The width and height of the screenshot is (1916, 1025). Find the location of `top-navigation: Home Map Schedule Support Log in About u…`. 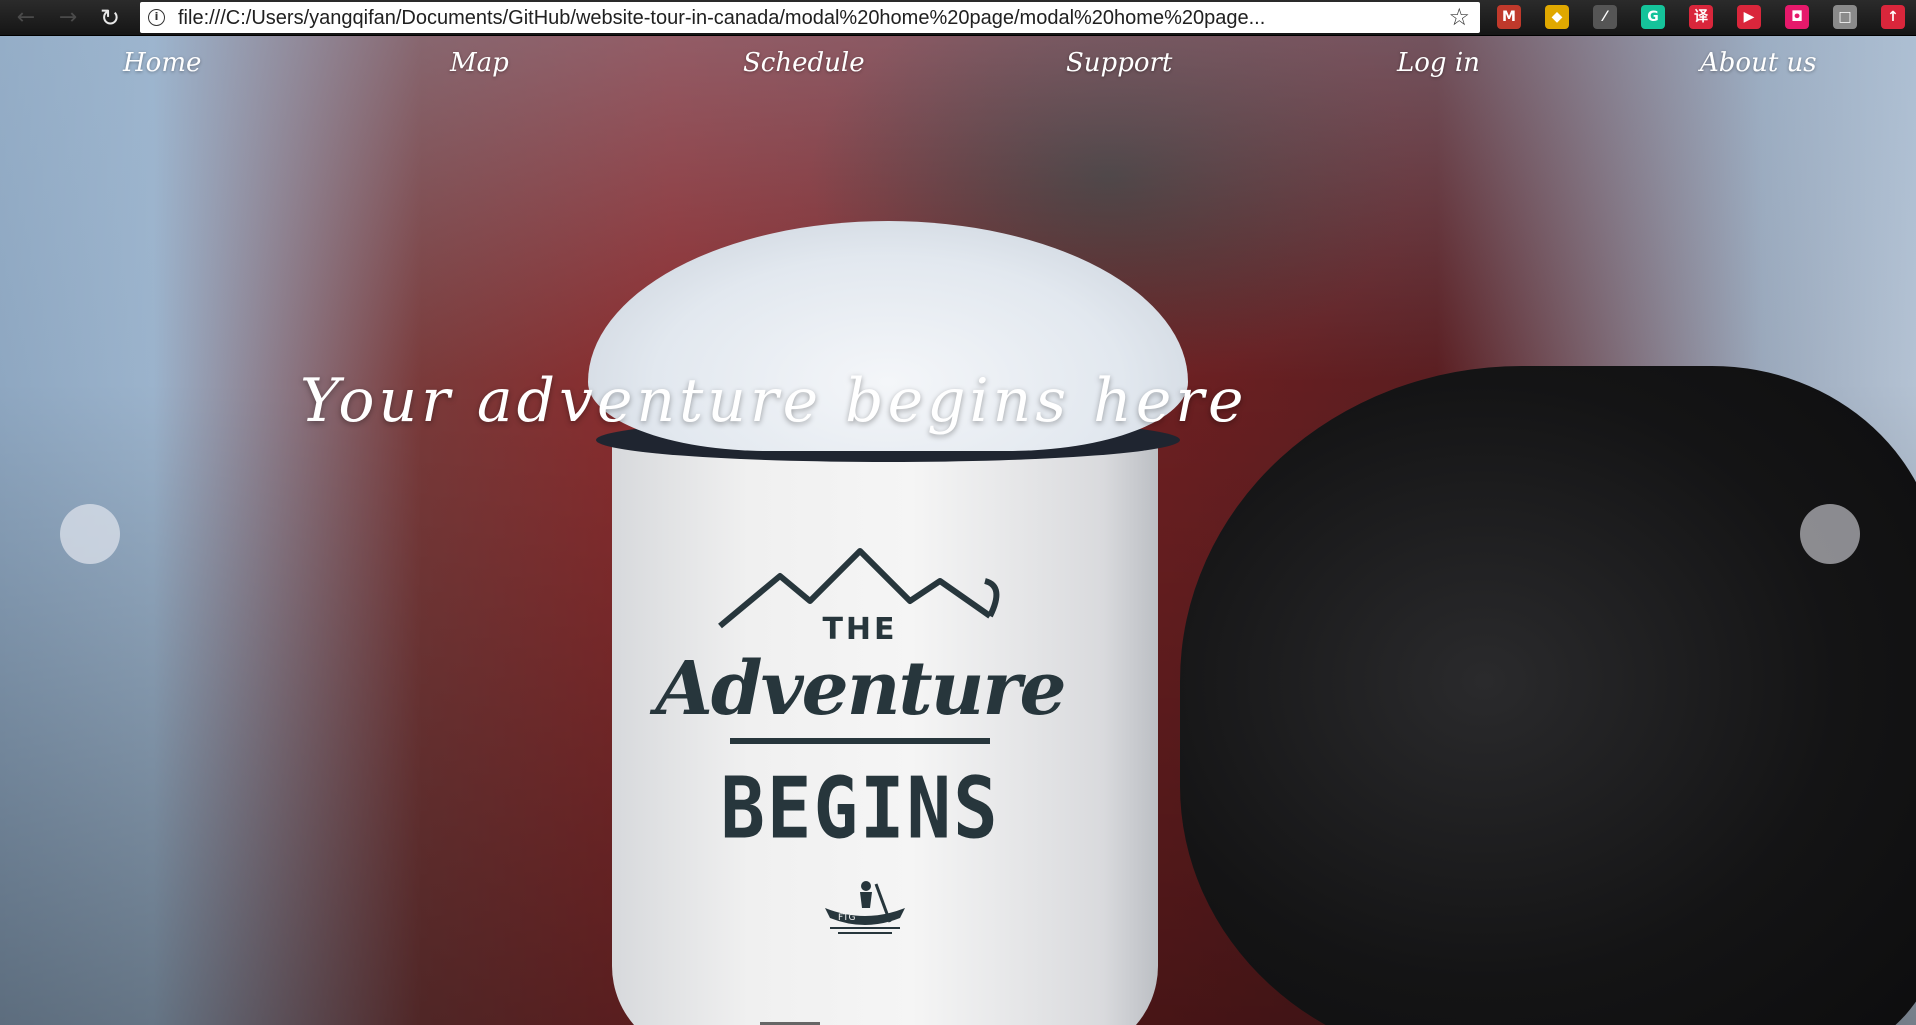

top-navigation: Home Map Schedule Support Log in About u… is located at coordinates (958, 76).